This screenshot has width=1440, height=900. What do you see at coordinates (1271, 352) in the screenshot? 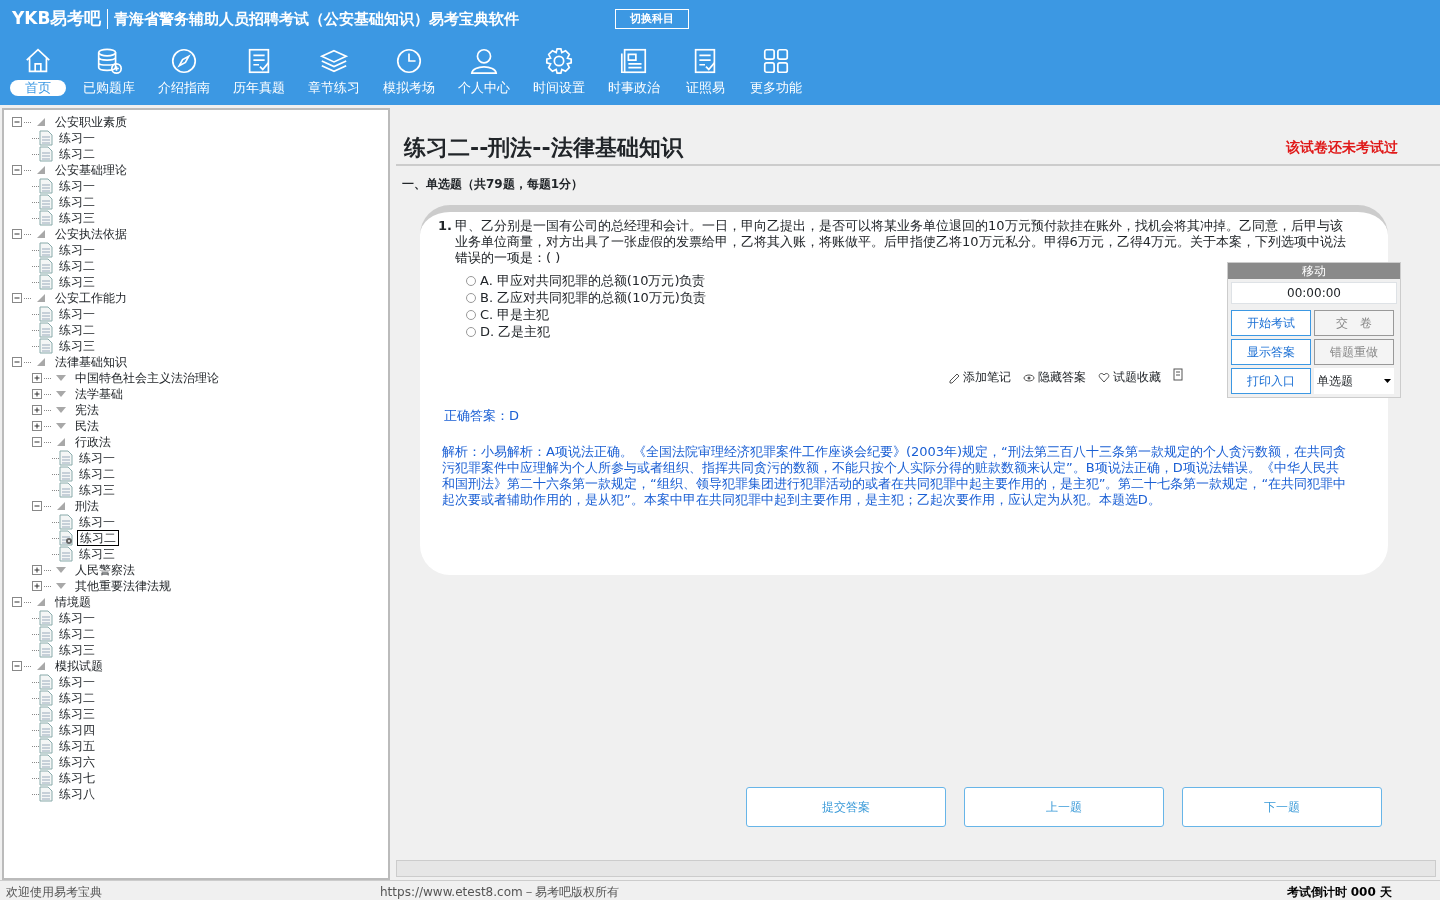
I see `panel-button: 显示答案` at bounding box center [1271, 352].